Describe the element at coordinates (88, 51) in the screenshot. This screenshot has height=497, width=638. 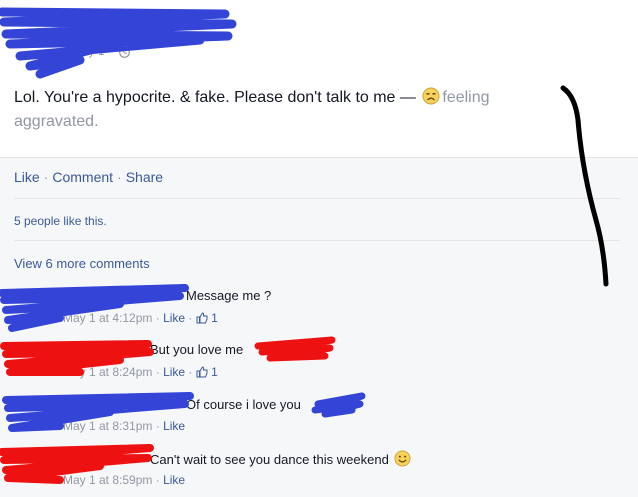
I see `post-date: May 1` at that location.